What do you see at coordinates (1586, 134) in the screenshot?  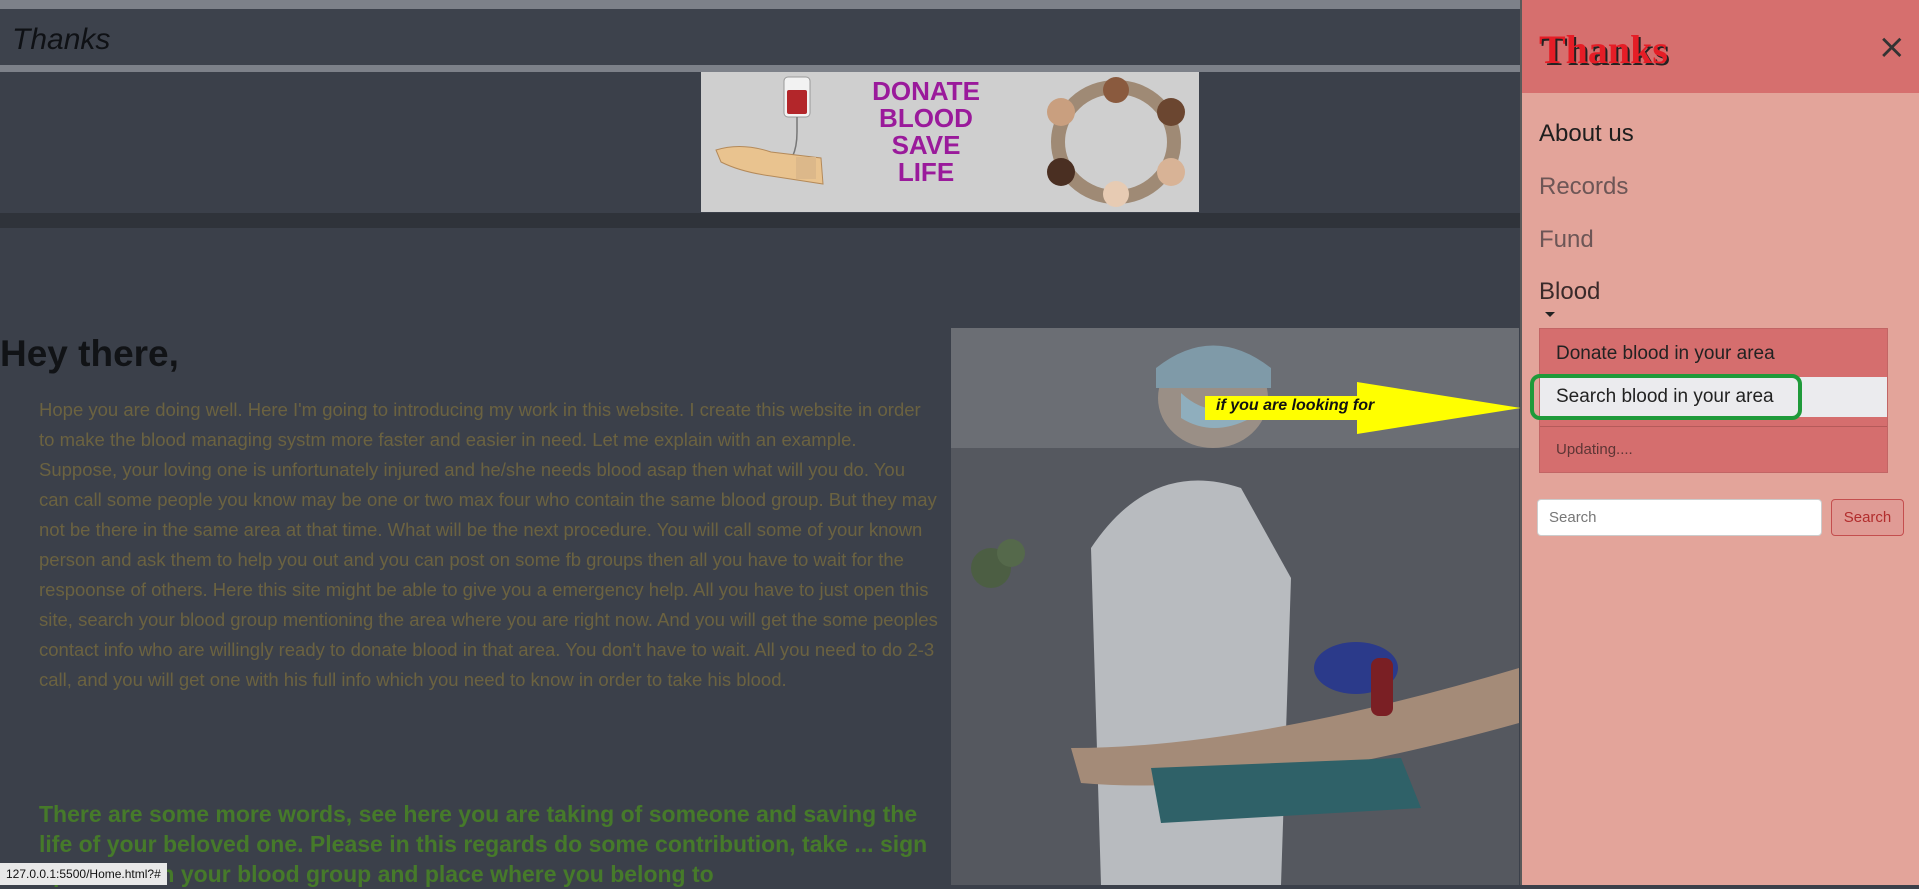 I see `nav-link-about-us: About us` at bounding box center [1586, 134].